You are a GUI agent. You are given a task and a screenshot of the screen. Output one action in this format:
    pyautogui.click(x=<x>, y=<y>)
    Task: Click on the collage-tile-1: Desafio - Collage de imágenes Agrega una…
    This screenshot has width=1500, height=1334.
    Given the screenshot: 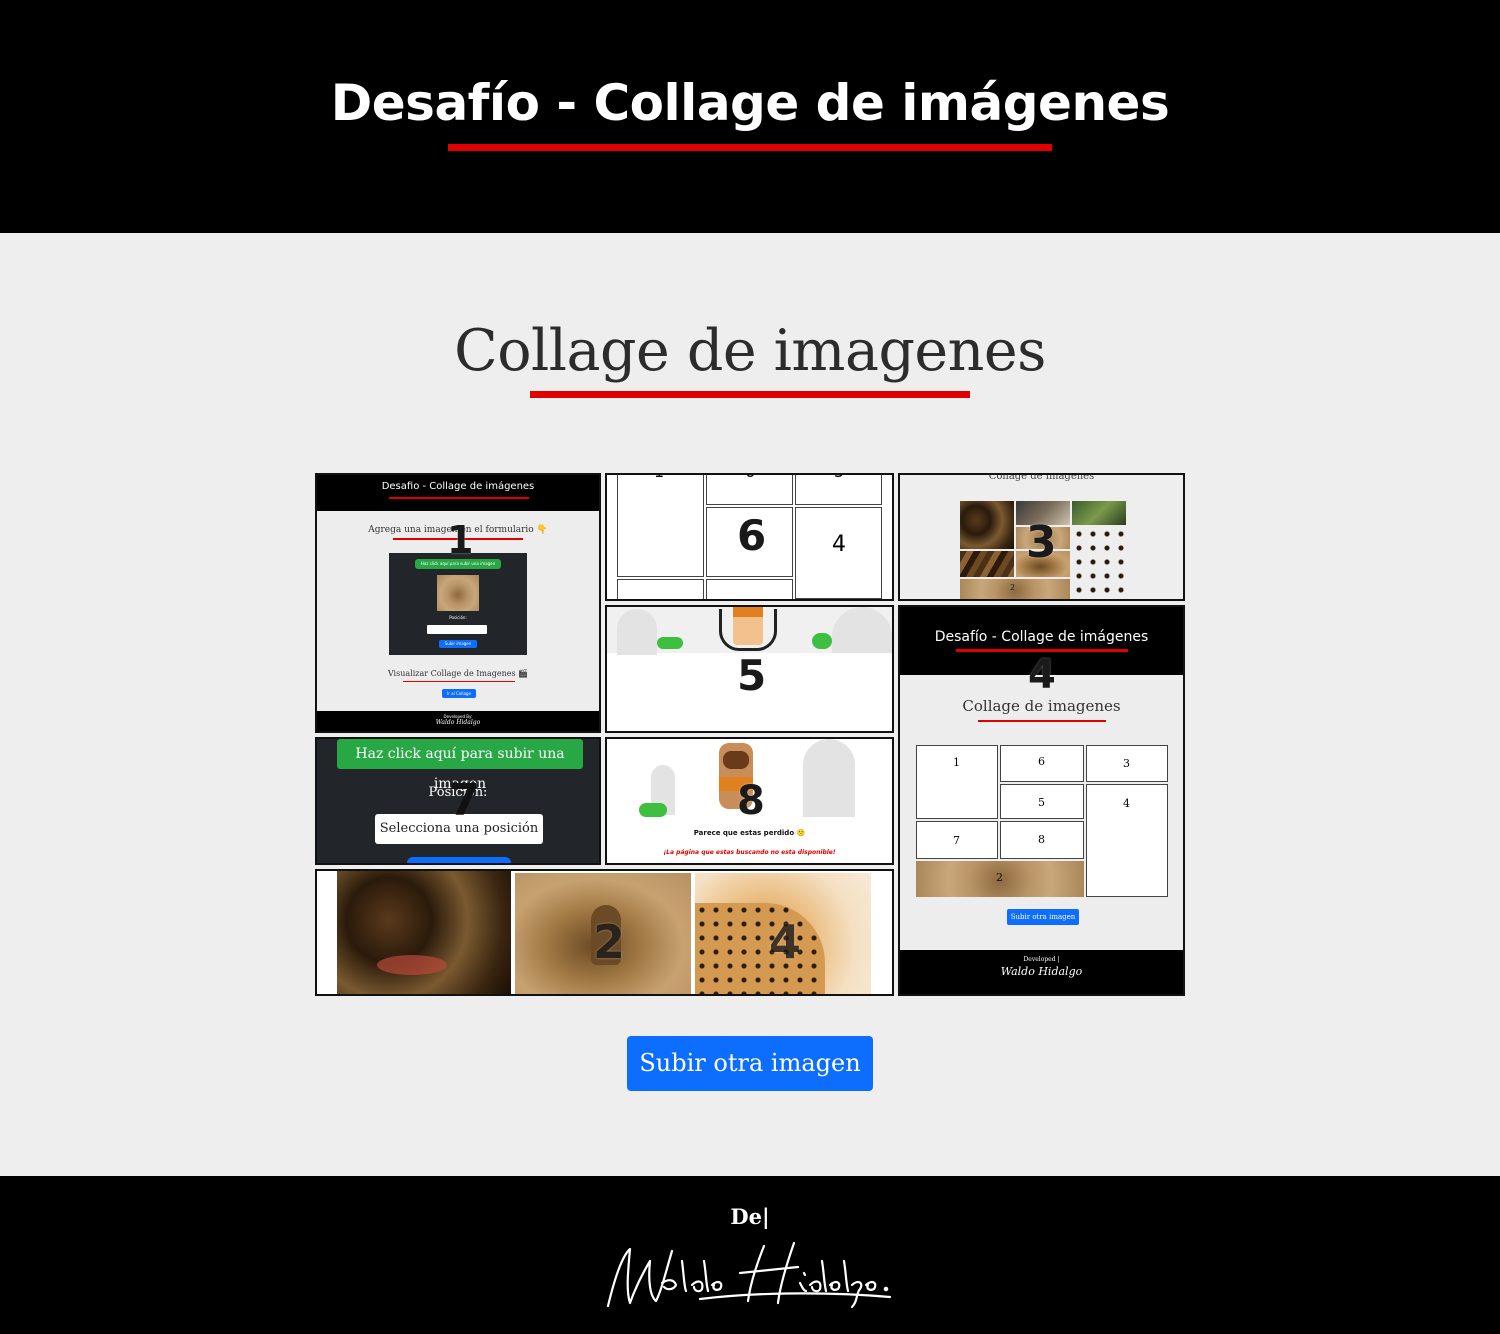 What is the action you would take?
    pyautogui.click(x=458, y=603)
    